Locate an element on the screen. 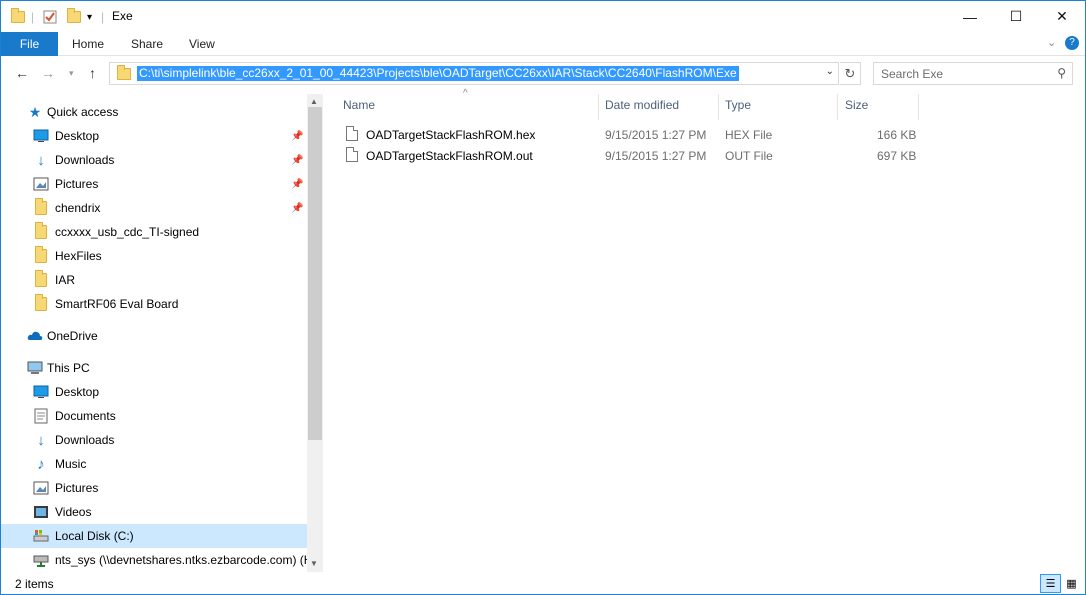 The height and width of the screenshot is (595, 1086). tab-file: File is located at coordinates (29, 44).